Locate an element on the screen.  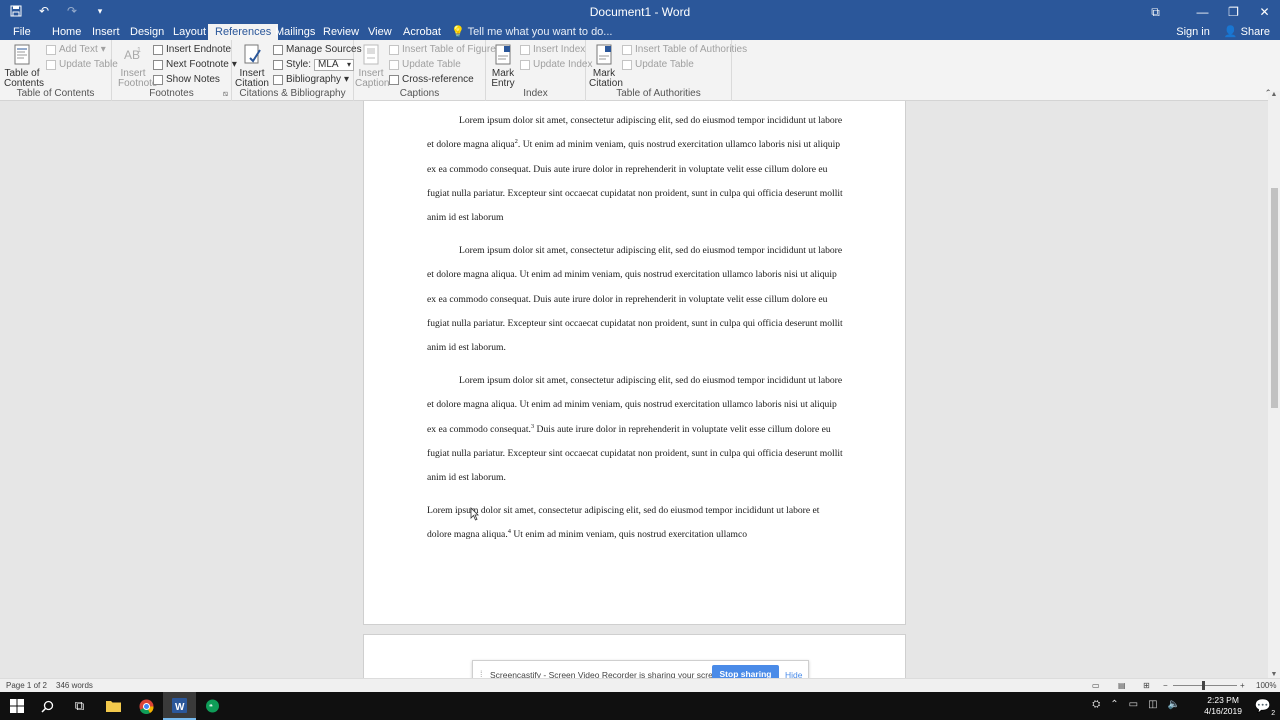
windows-start-icon is located at coordinates (16, 706).